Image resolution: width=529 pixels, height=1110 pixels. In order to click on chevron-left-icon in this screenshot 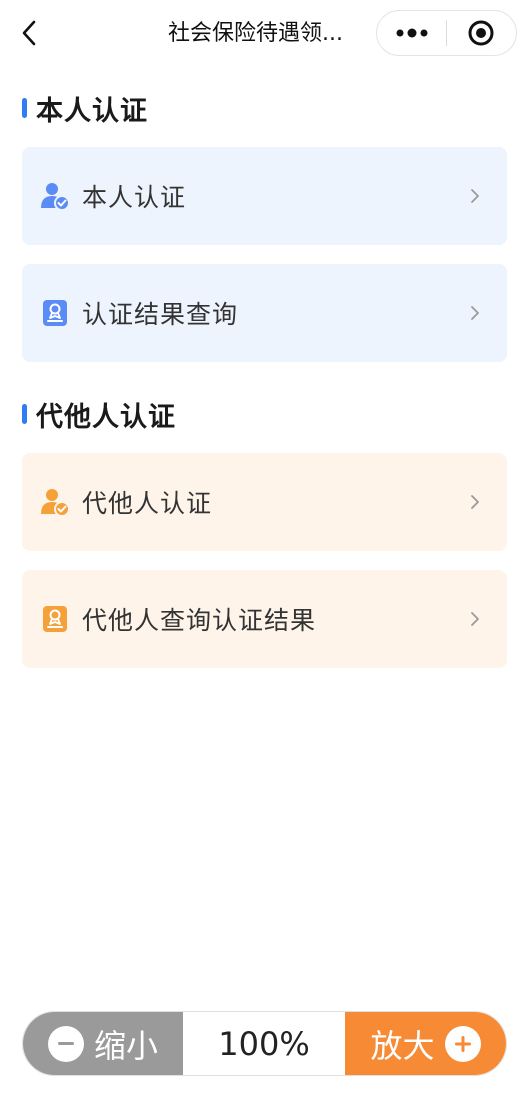, I will do `click(29, 33)`.